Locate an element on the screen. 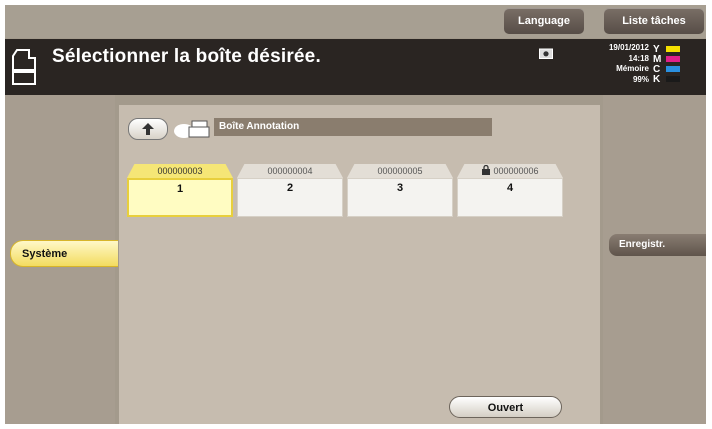  box-id: 000000005 is located at coordinates (400, 171).